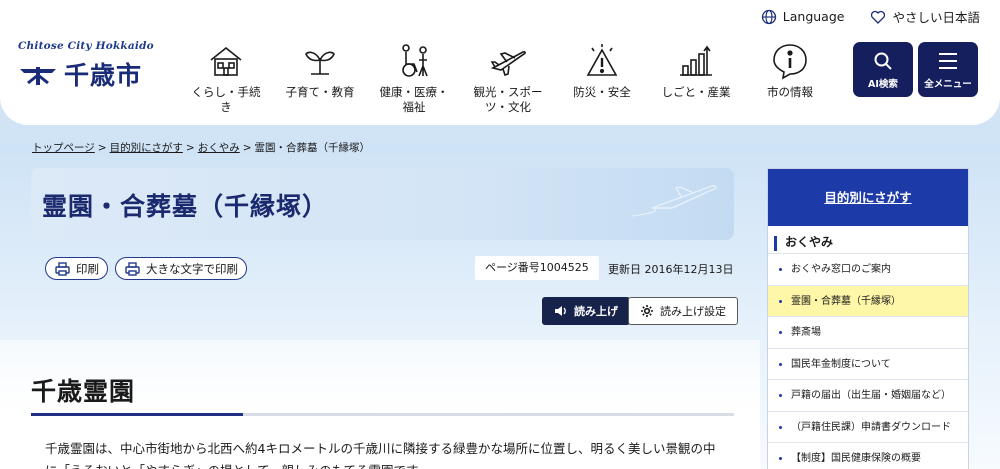 The height and width of the screenshot is (469, 1000). I want to click on breadcrumb-home: トップページ, so click(63, 148).